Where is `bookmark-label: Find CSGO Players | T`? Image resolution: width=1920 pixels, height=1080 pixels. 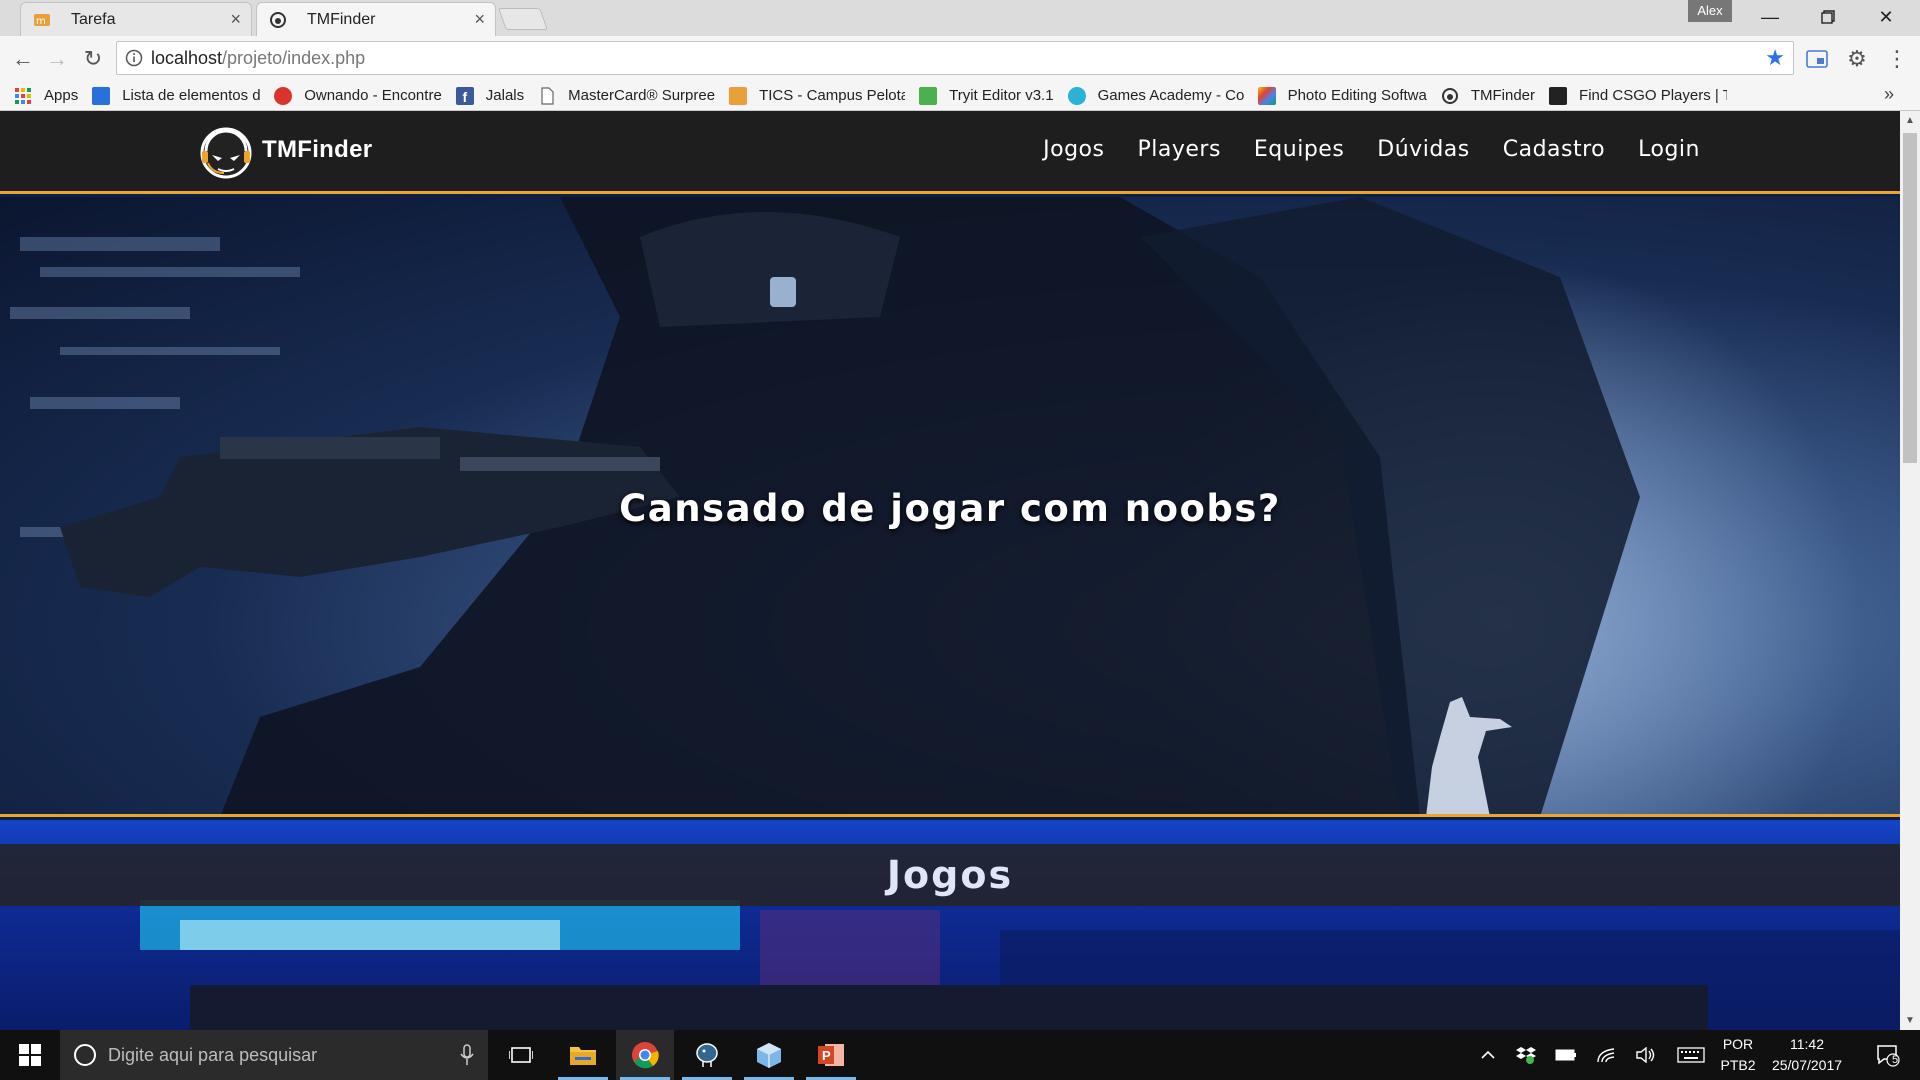
bookmark-label: Find CSGO Players | T is located at coordinates (1653, 95).